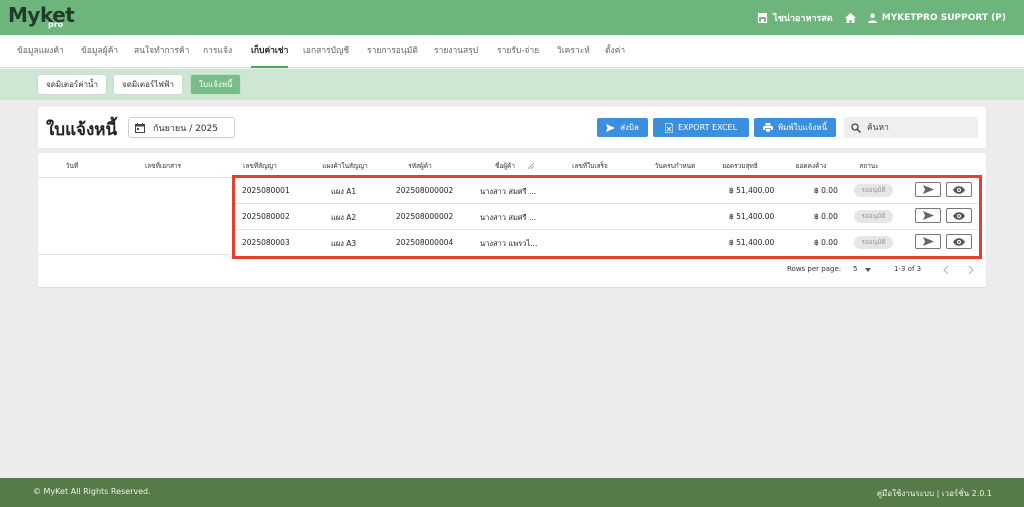  What do you see at coordinates (99, 51) in the screenshot?
I see `tab-vendor-info: ข้อมูลผู้ค้า` at bounding box center [99, 51].